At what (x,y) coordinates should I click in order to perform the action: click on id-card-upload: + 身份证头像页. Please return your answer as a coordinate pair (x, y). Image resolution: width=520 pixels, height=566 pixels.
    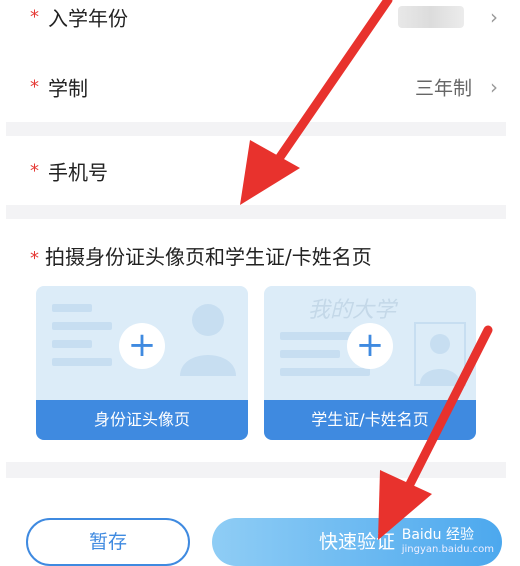
    Looking at the image, I should click on (142, 363).